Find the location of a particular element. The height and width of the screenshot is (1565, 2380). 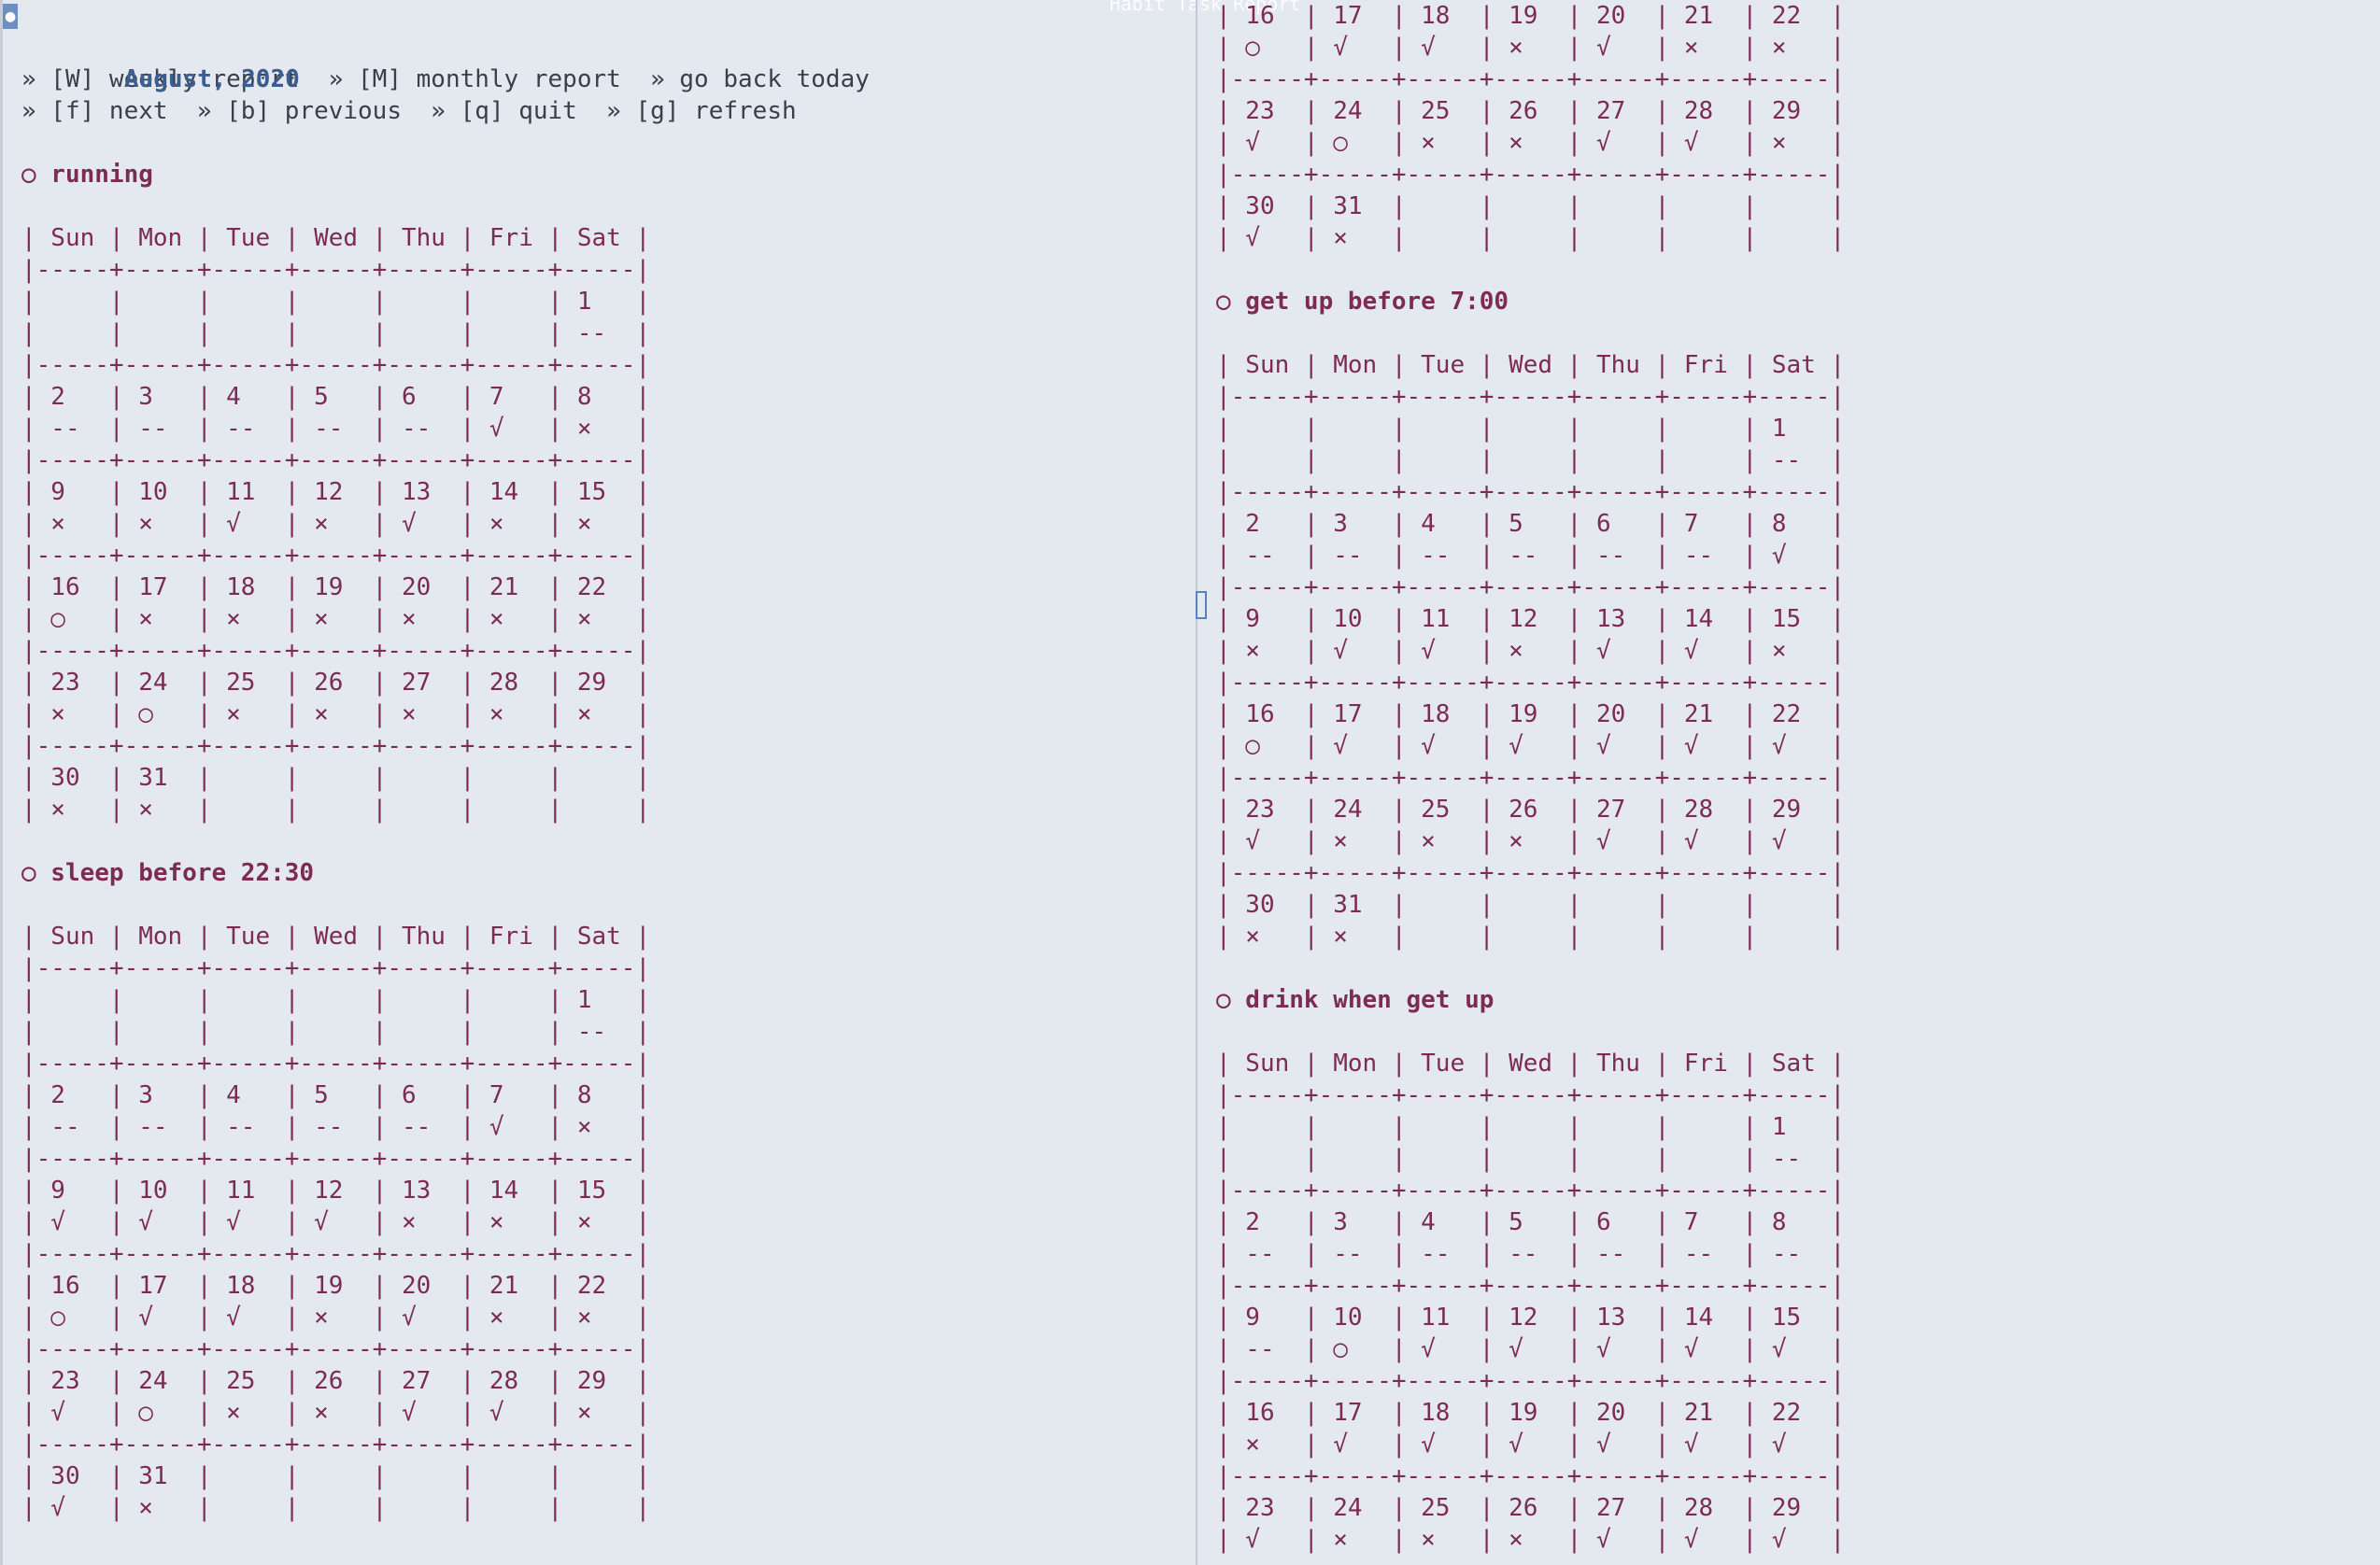

habit-2-cont-week-2-status: | √ | ○ | × | × | √ | √ | × | is located at coordinates (1531, 143).